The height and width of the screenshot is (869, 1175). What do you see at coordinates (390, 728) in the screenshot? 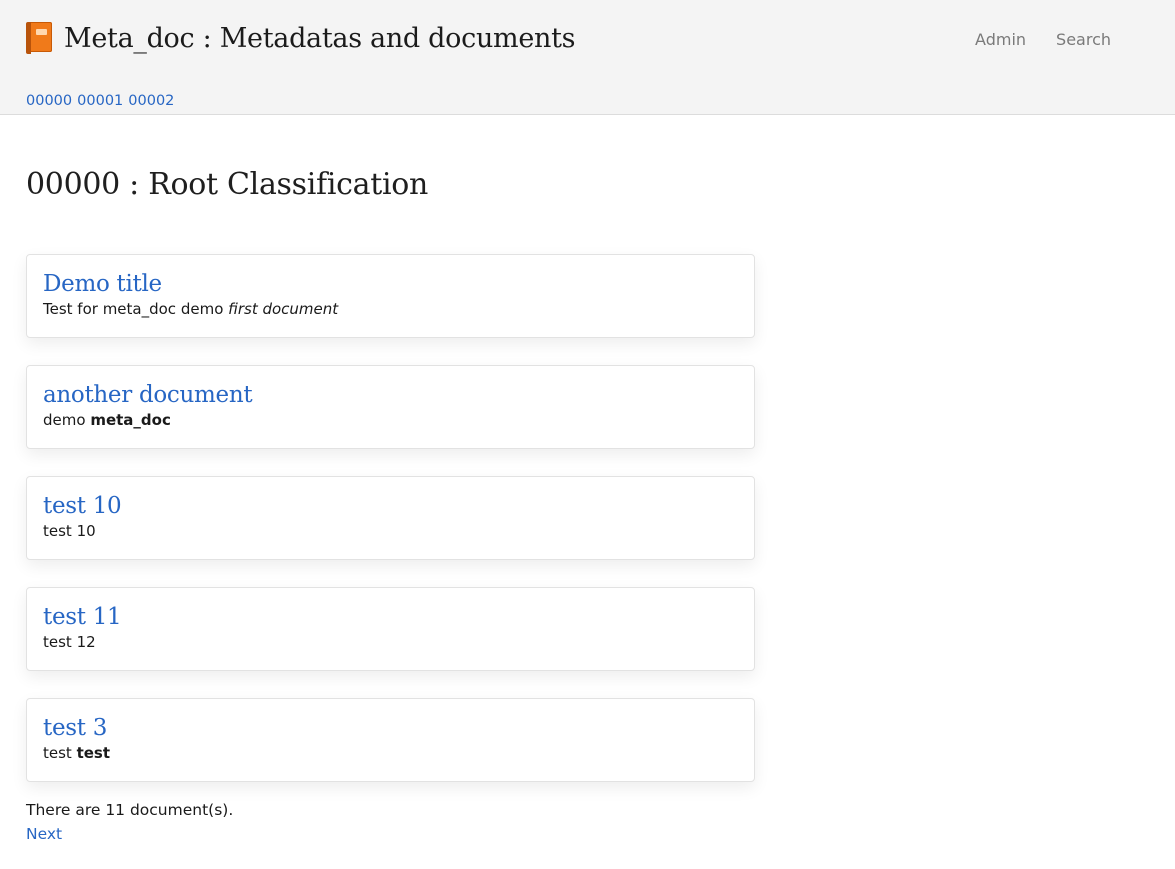
I see `document-title-link: test 3` at bounding box center [390, 728].